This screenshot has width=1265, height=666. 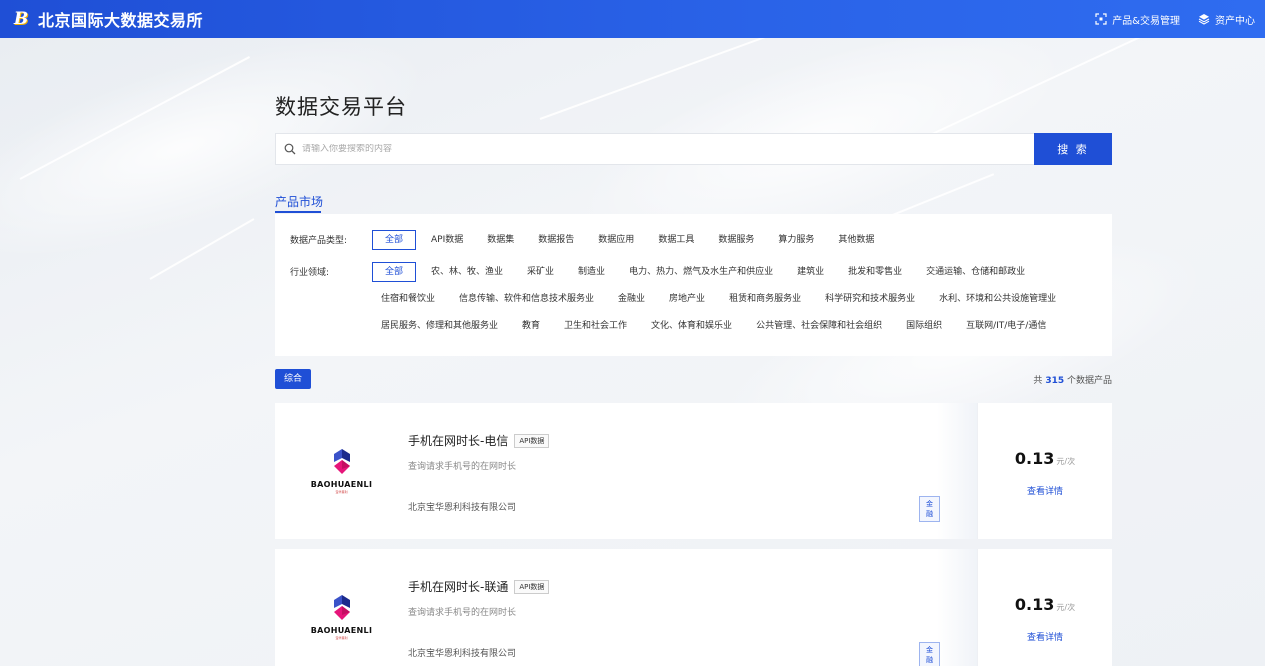 I want to click on brand-logo-icon: B, so click(x=21, y=19).